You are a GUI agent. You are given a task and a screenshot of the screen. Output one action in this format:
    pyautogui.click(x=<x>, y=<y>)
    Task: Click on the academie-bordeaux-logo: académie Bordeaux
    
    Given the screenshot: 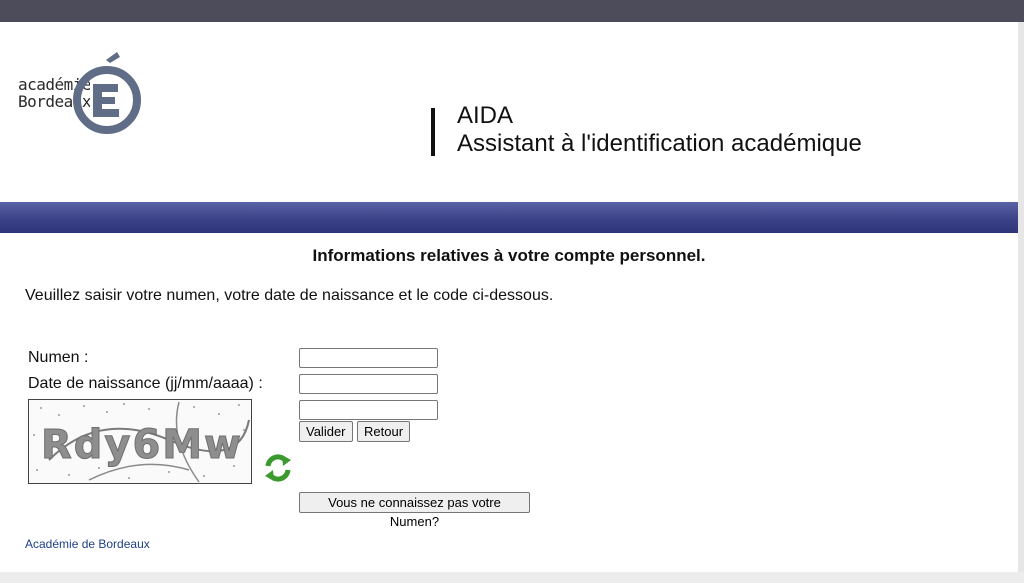 What is the action you would take?
    pyautogui.click(x=83, y=94)
    